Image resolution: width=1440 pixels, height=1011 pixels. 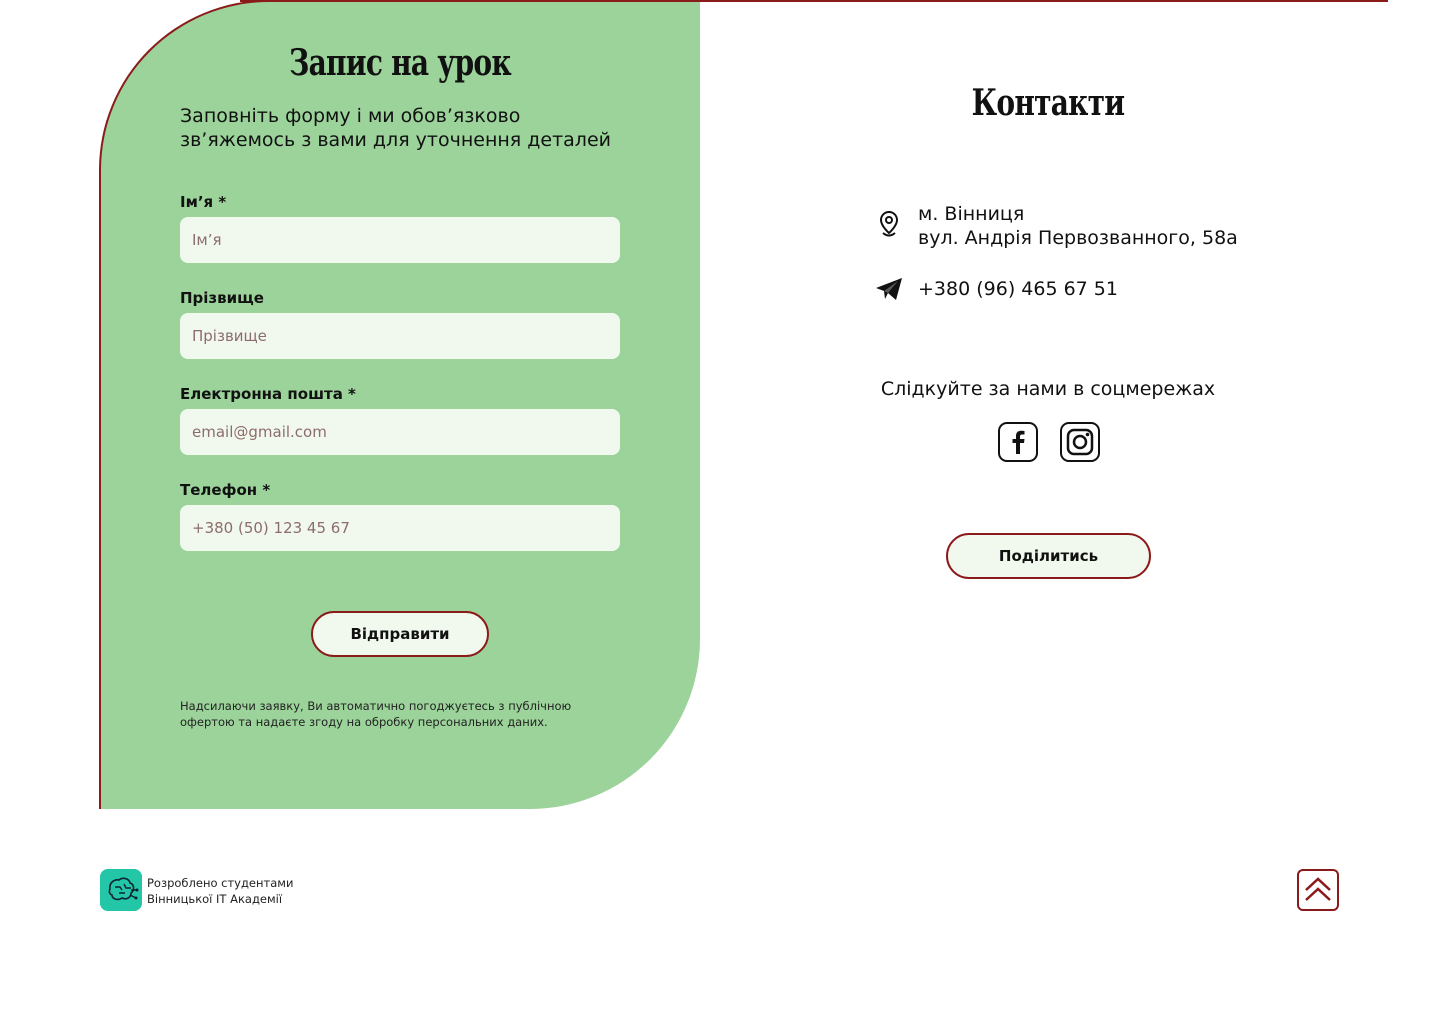 What do you see at coordinates (400, 528) in the screenshot?
I see `phone-input` at bounding box center [400, 528].